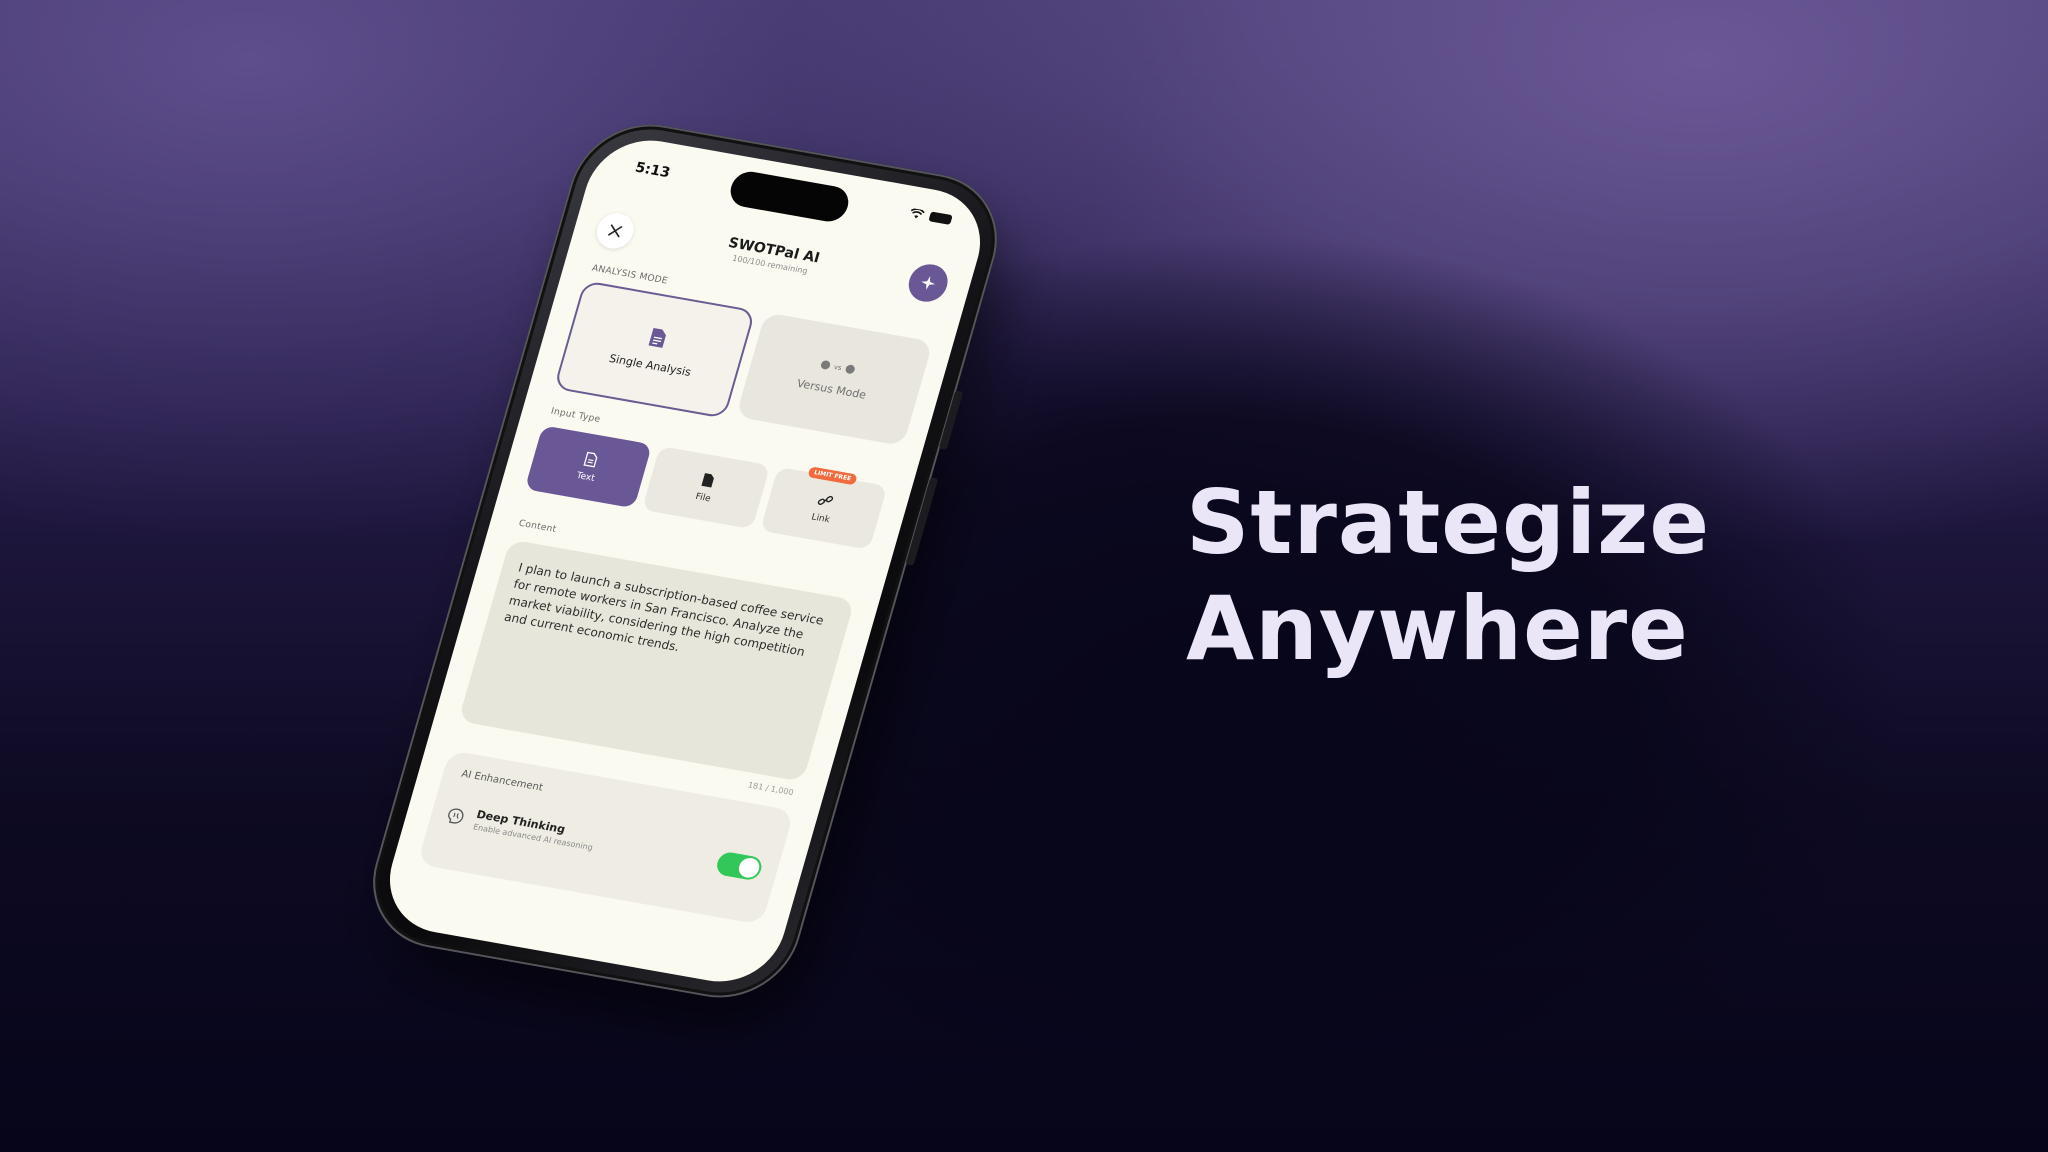  I want to click on dynamic-island, so click(789, 196).